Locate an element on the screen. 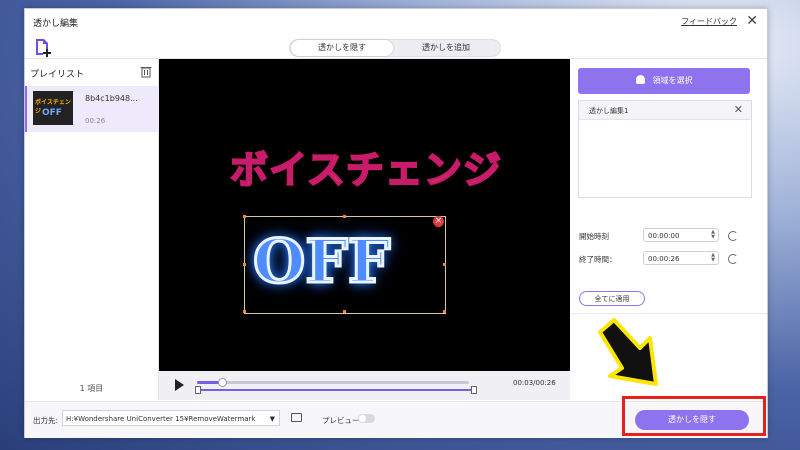 The height and width of the screenshot is (450, 800). playlist-label: プレイリスト is located at coordinates (57, 75).